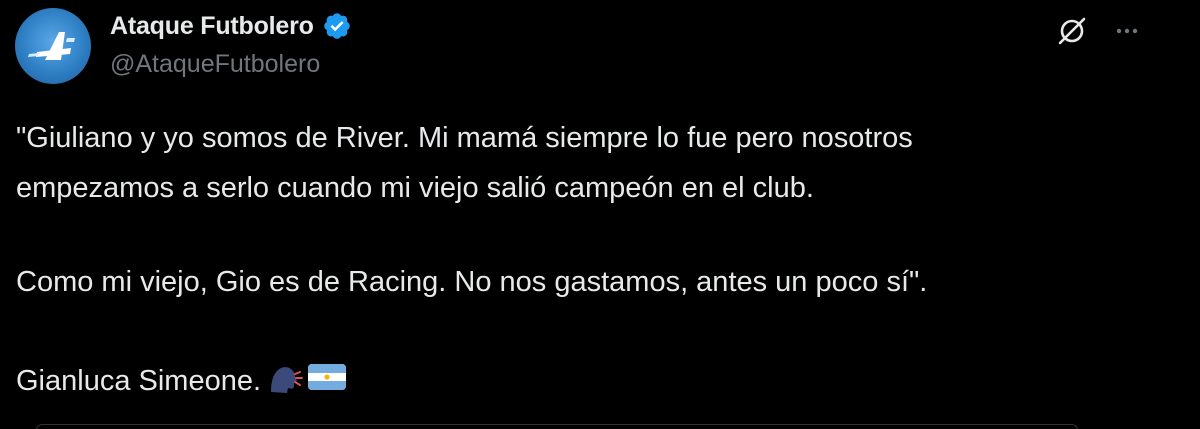 This screenshot has width=1200, height=429. I want to click on more-horizontal-icon, so click(1127, 31).